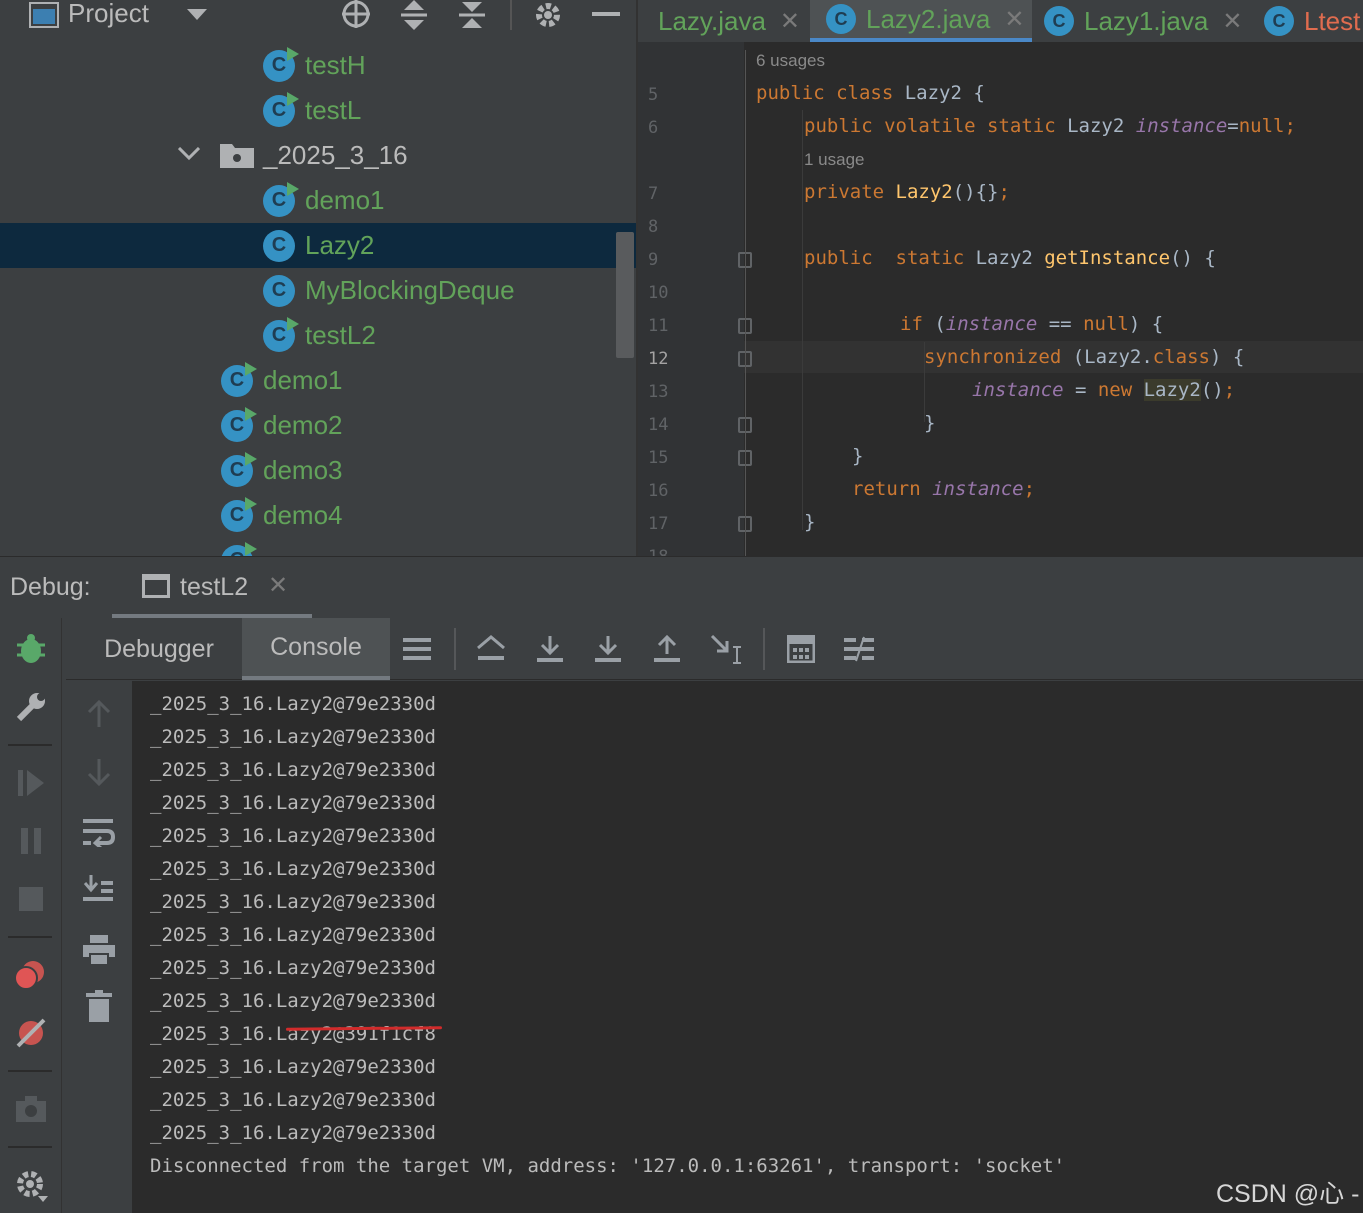 The width and height of the screenshot is (1363, 1213). What do you see at coordinates (318, 290) in the screenshot?
I see `tree-item-myblockingdeque: C MyBlockingDeque` at bounding box center [318, 290].